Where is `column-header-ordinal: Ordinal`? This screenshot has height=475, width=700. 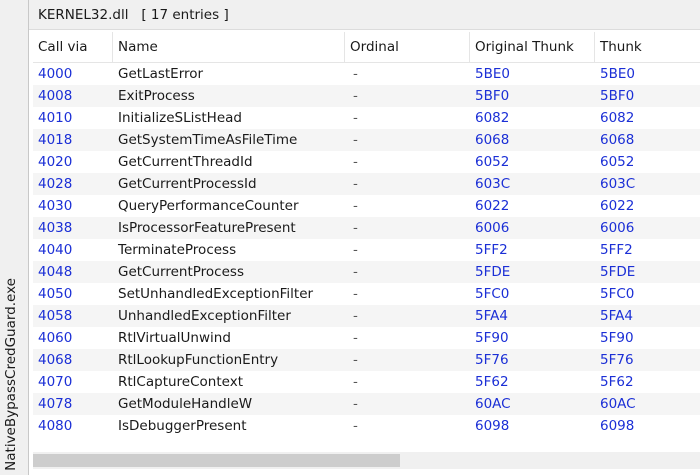 column-header-ordinal: Ordinal is located at coordinates (407, 47).